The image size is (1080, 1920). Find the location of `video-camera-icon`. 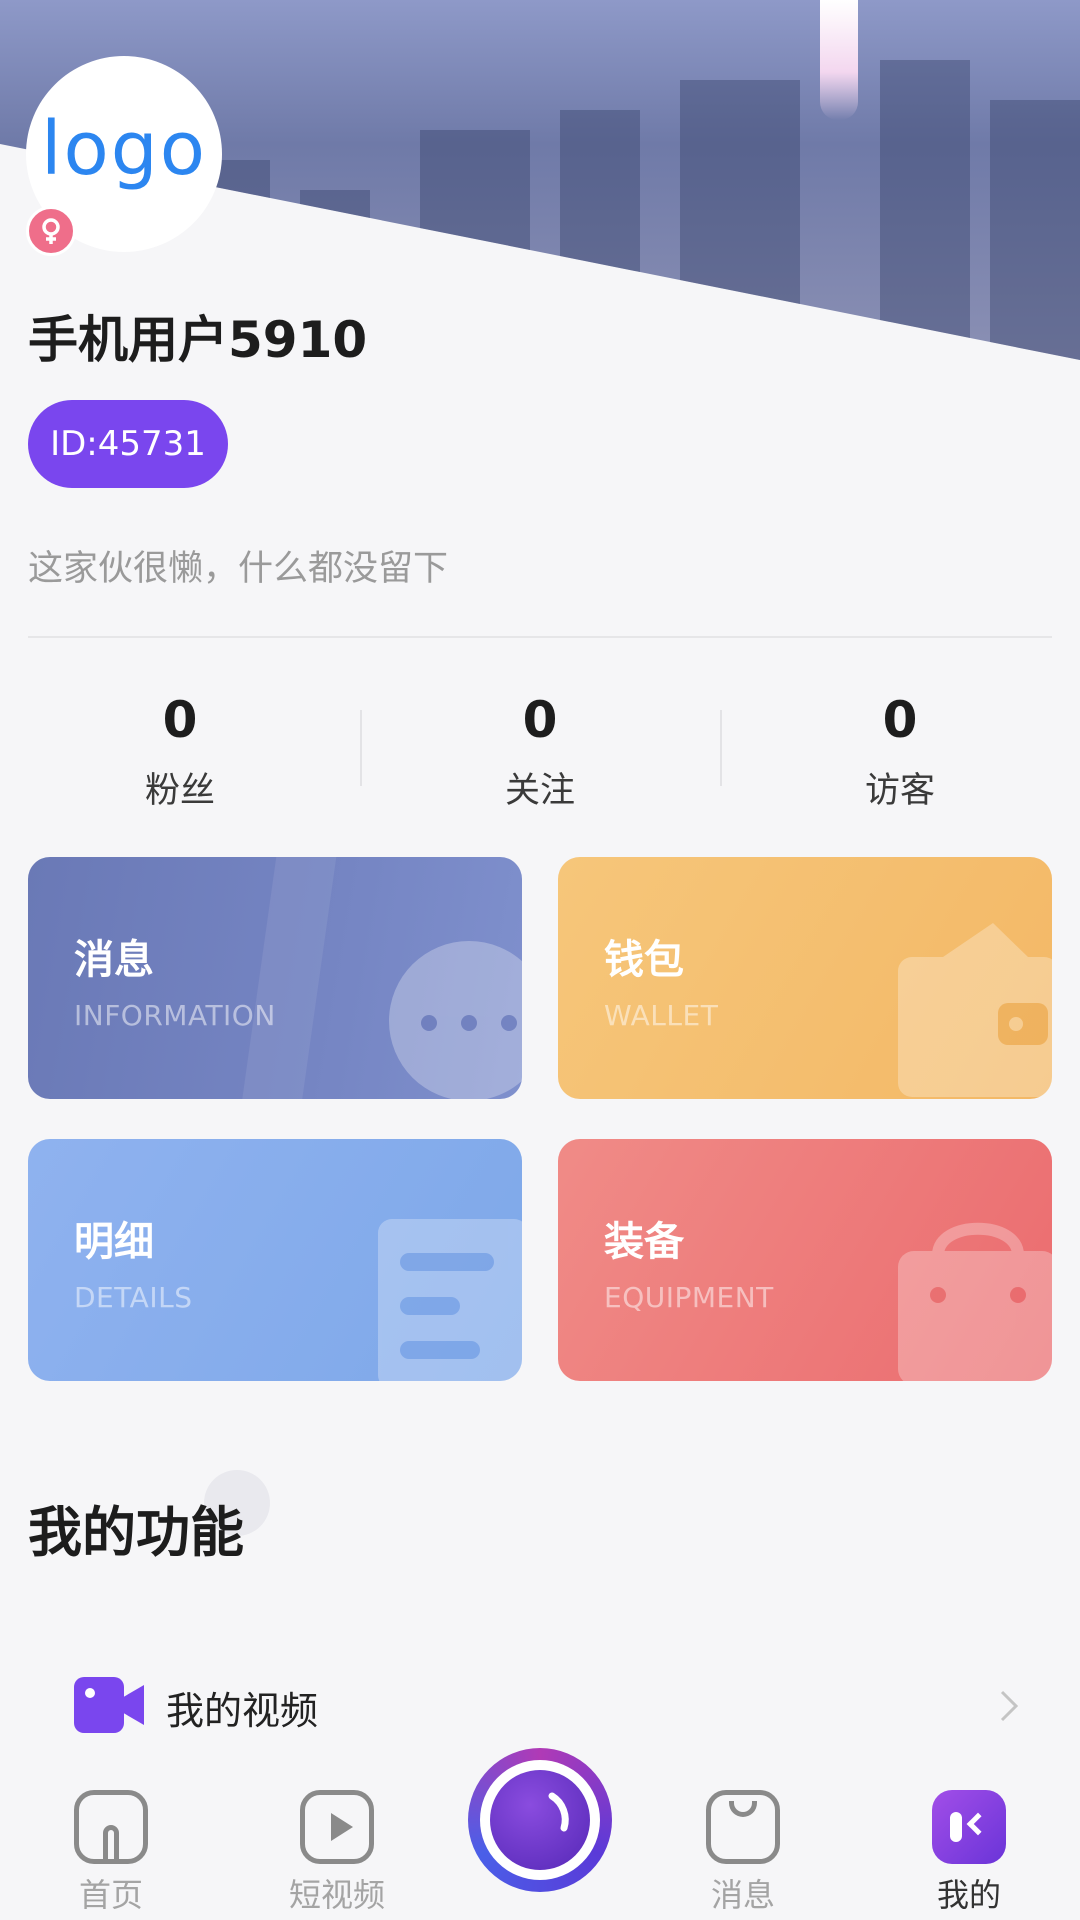

video-camera-icon is located at coordinates (109, 1705).